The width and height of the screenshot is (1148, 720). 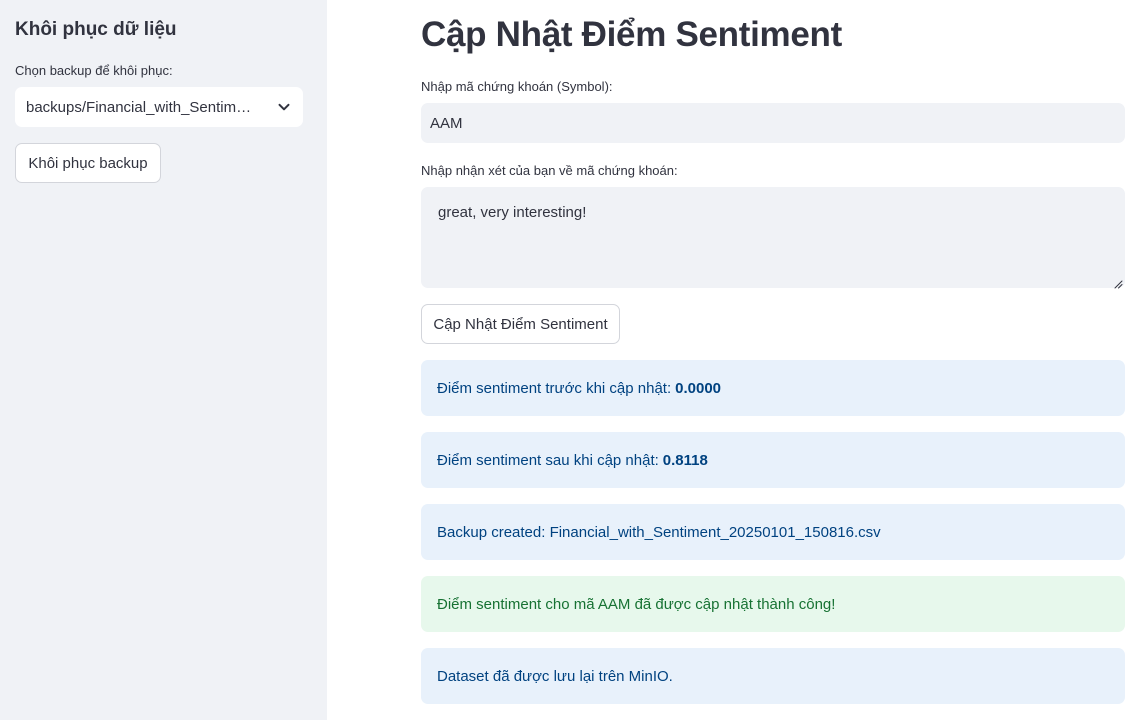 I want to click on sentiment-before-label: Điểm sentiment trước khi cập nhật:, so click(x=554, y=388).